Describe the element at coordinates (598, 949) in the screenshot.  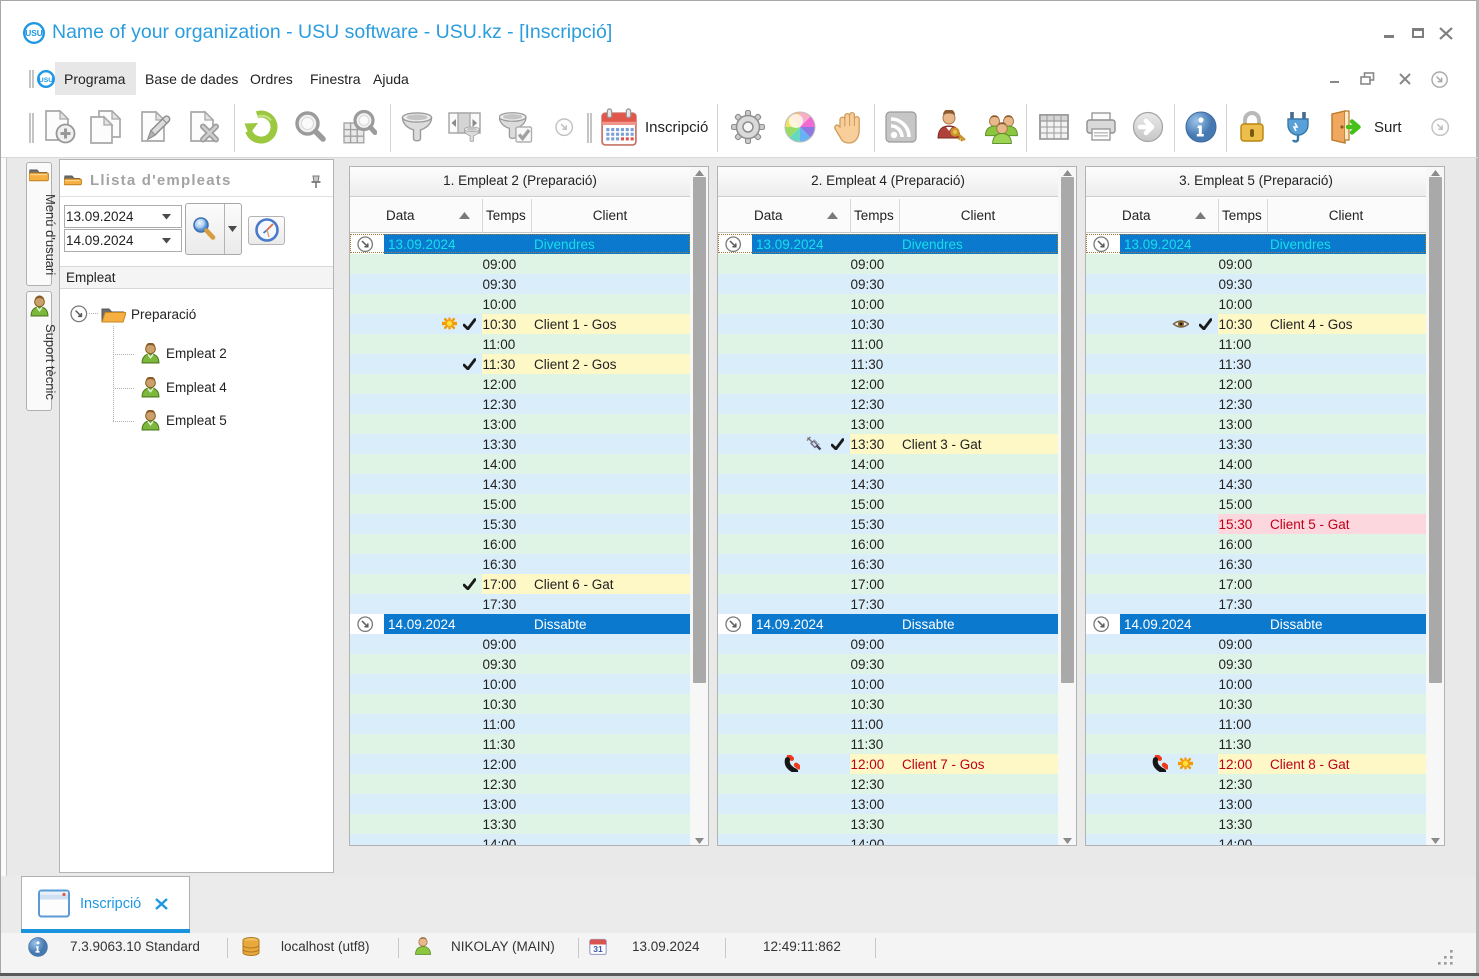
I see `svg-text: 31` at that location.